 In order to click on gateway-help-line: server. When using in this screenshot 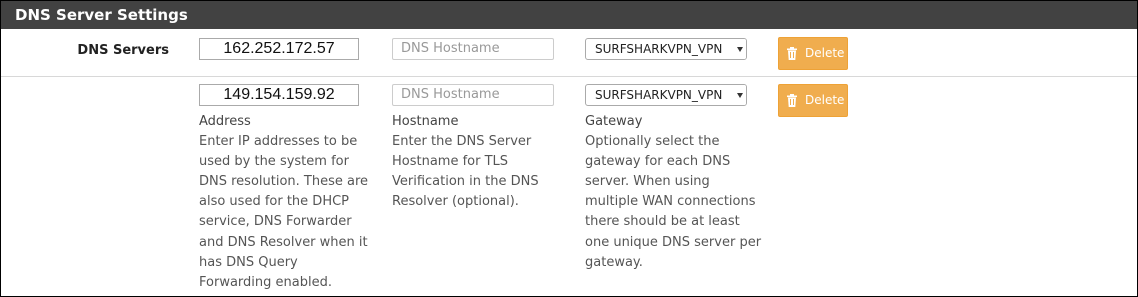, I will do `click(647, 182)`.